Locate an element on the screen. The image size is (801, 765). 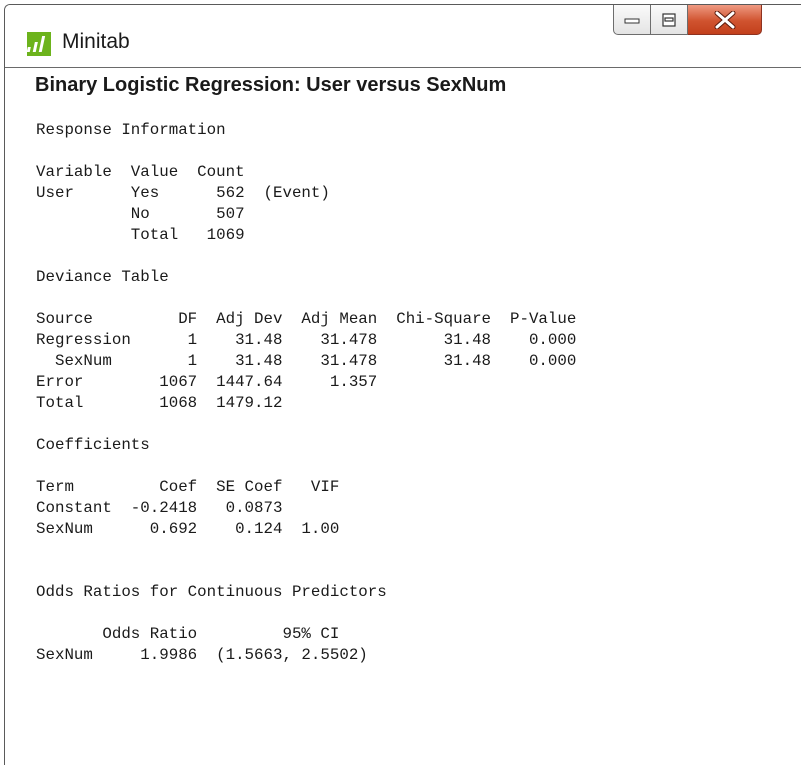
output-line: Variable Value Count is located at coordinates (140, 172).